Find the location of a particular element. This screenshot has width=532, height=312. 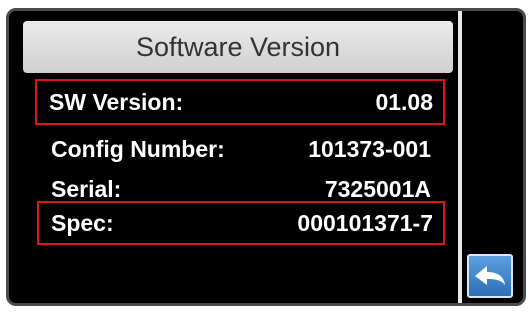

sw-version-label: SW Version: is located at coordinates (116, 101).